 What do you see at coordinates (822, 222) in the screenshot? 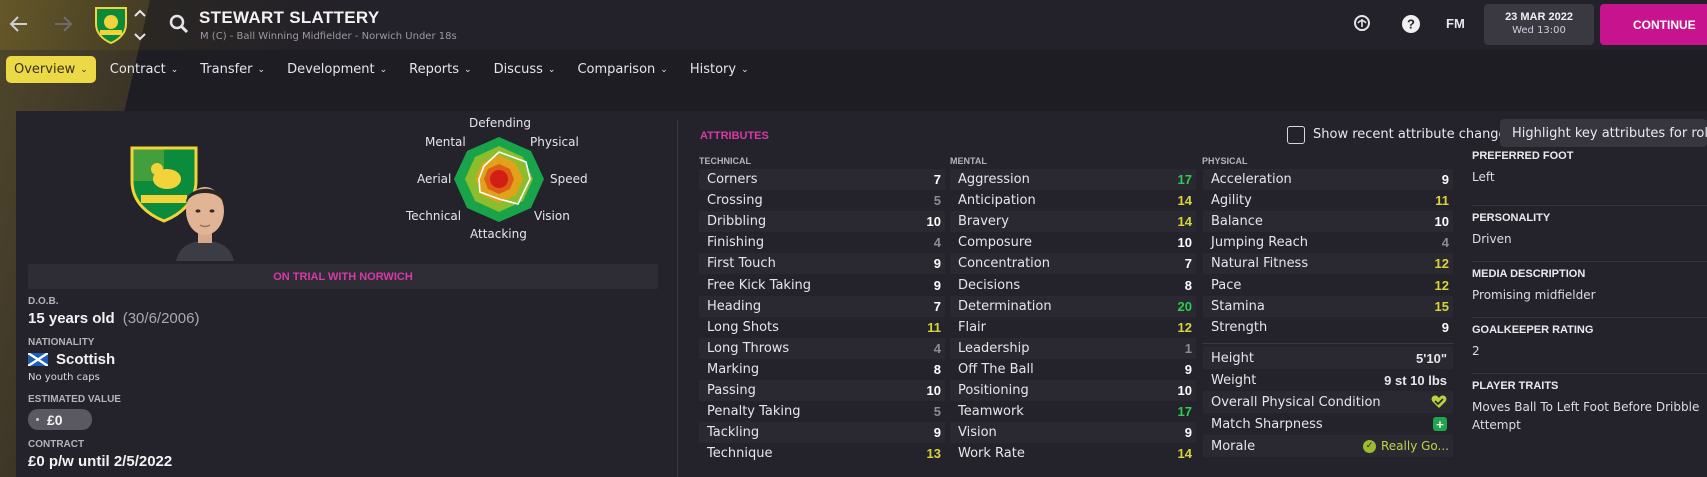
I see `attribute-row: Dribbling 10` at bounding box center [822, 222].